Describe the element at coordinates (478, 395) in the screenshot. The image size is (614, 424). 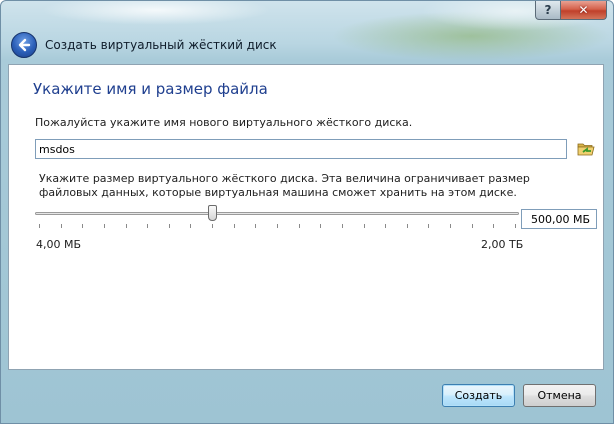
I see `create-button: Создать` at that location.